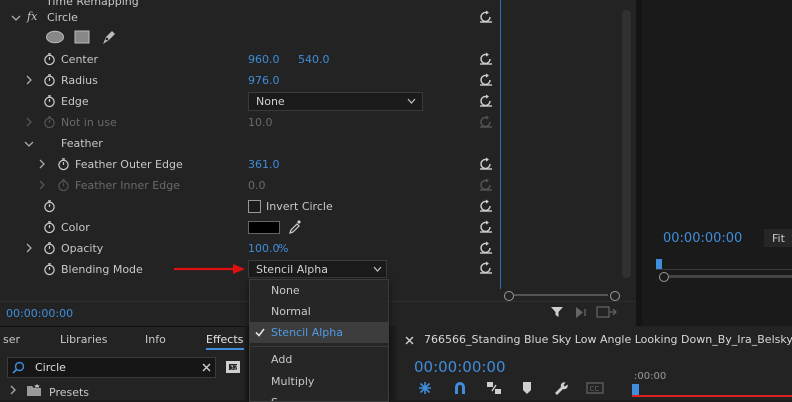 This screenshot has height=402, width=792. What do you see at coordinates (264, 59) in the screenshot?
I see `center-x-value: 960.0` at bounding box center [264, 59].